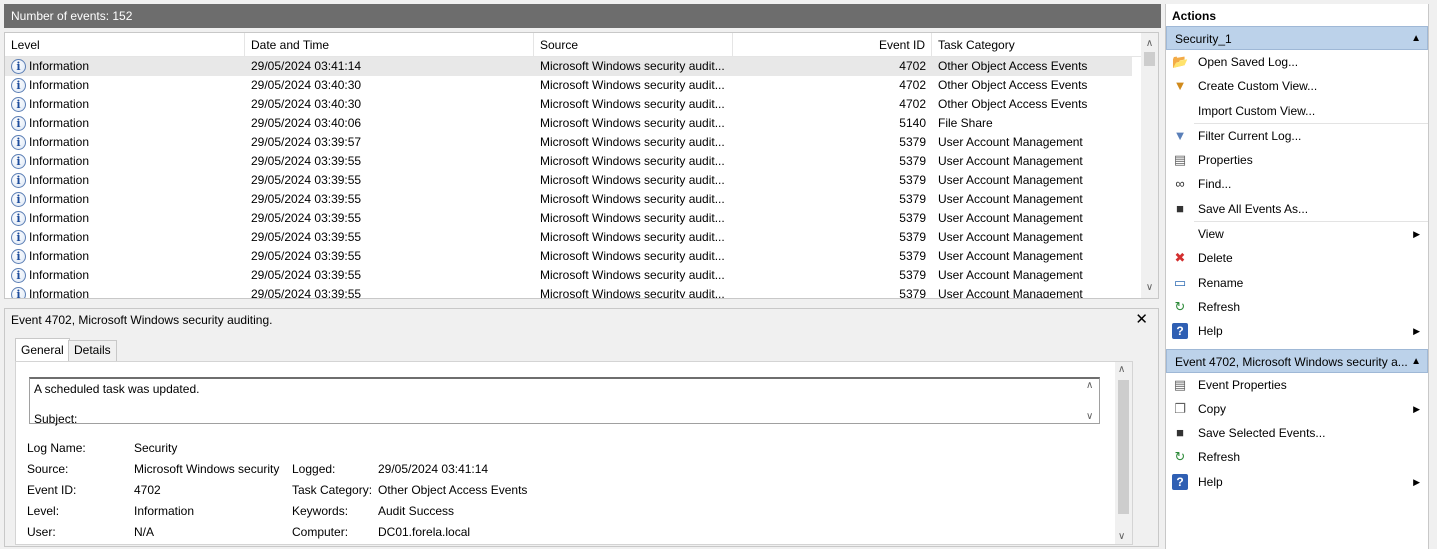 The image size is (1437, 549). What do you see at coordinates (1297, 234) in the screenshot?
I see `action-view: View ▶` at bounding box center [1297, 234].